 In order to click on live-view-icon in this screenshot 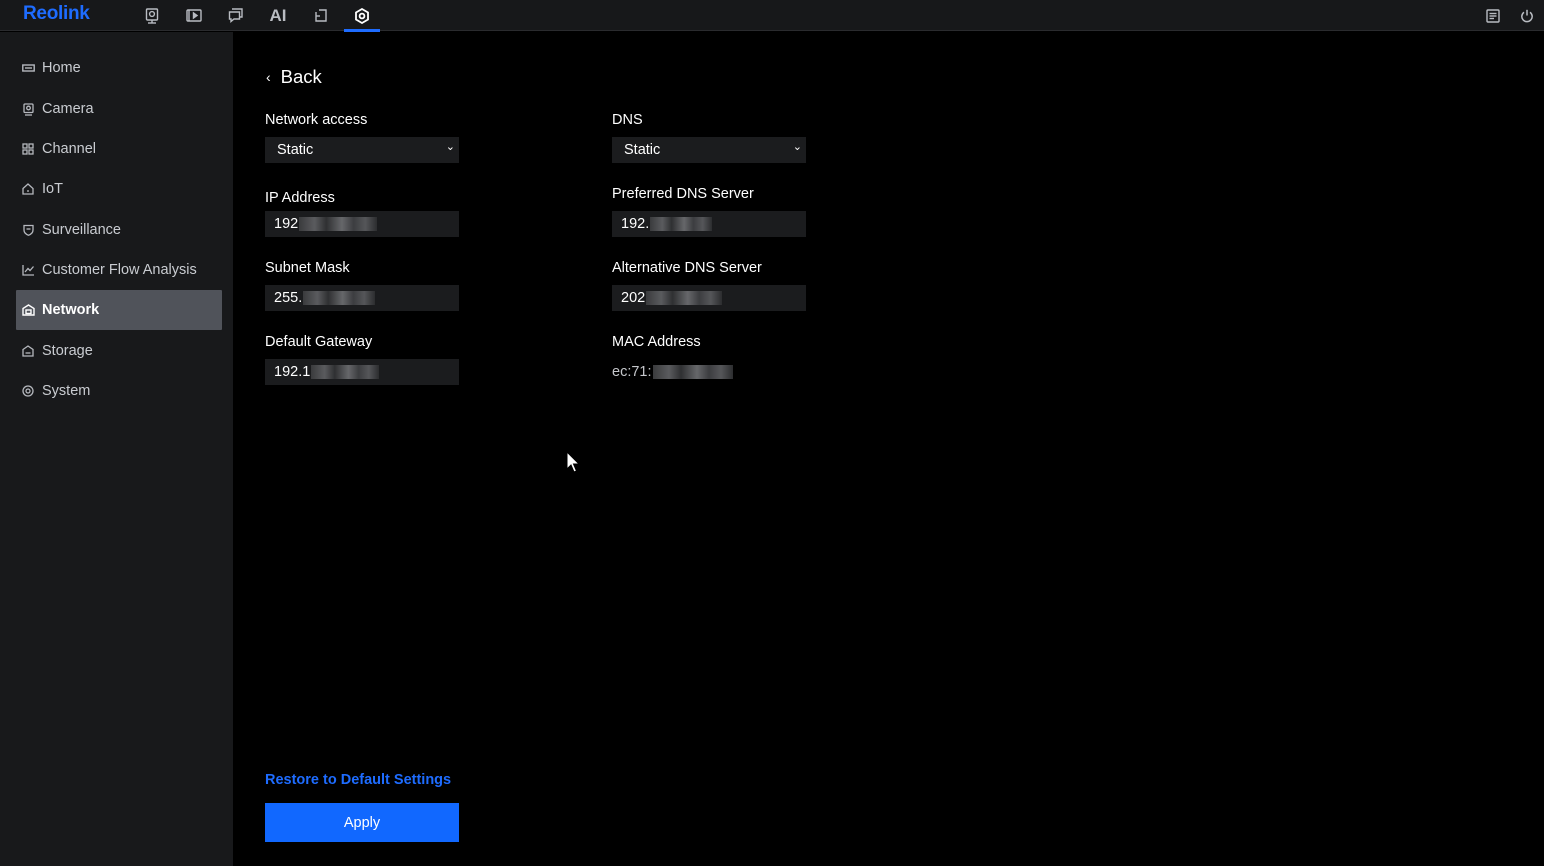, I will do `click(152, 15)`.